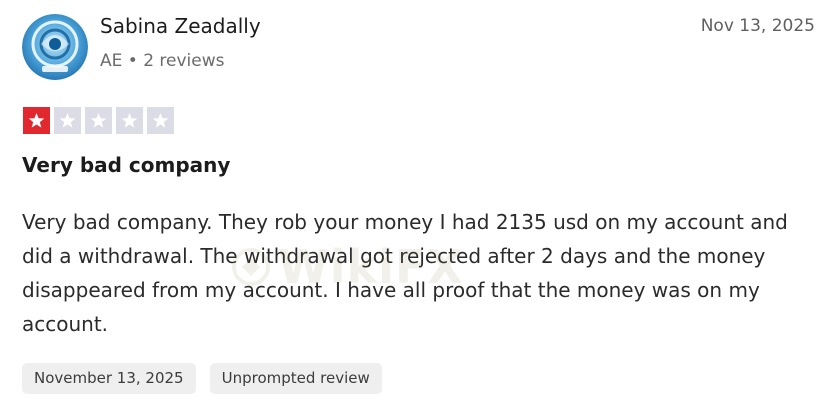 This screenshot has width=825, height=412. Describe the element at coordinates (126, 165) in the screenshot. I see `review-title: Very bad company` at that location.